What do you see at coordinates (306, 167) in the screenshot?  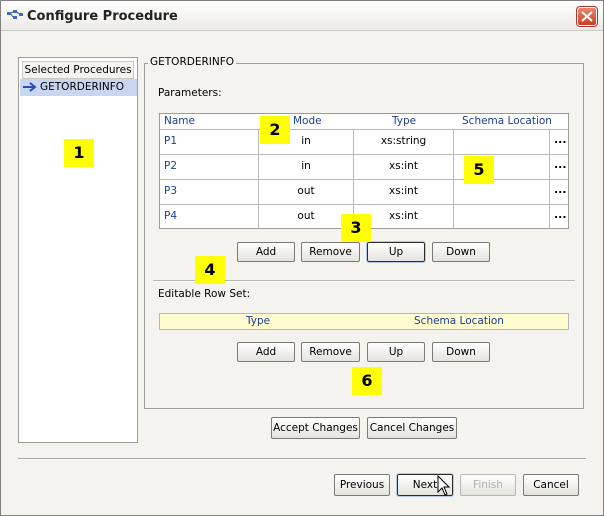 I see `param-mode-cell: in` at bounding box center [306, 167].